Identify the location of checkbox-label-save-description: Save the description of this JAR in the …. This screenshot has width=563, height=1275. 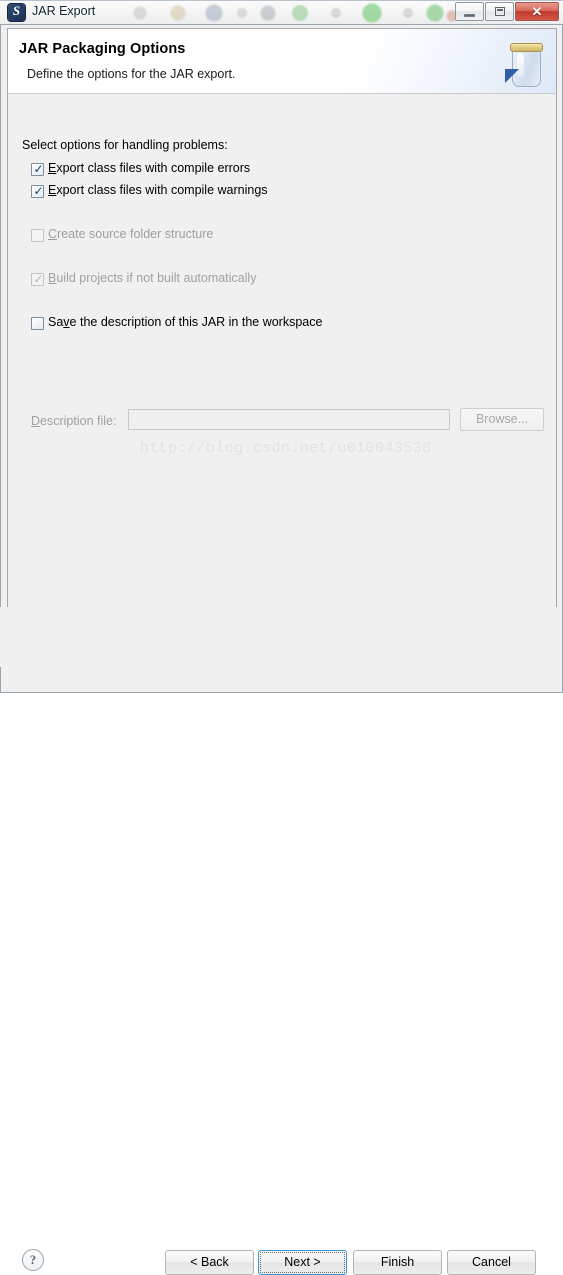
(185, 322).